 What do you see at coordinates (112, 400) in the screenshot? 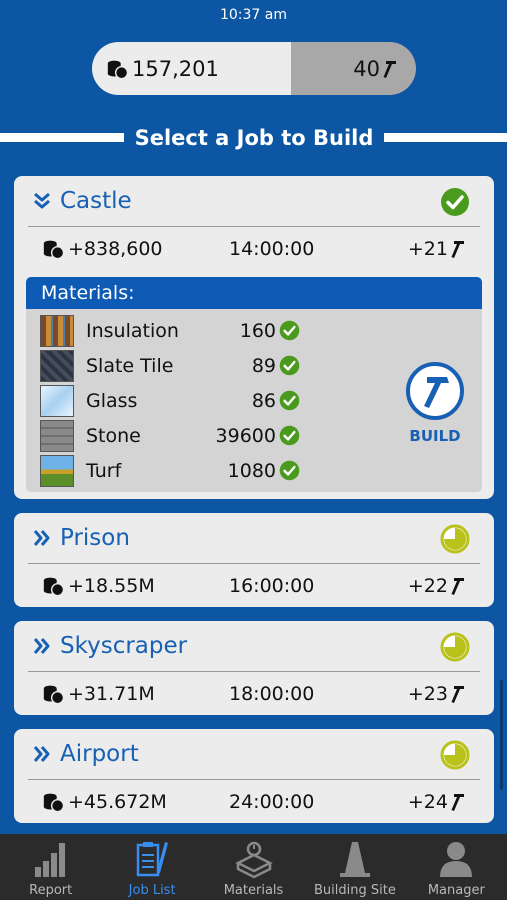
I see `material-name: Glass` at bounding box center [112, 400].